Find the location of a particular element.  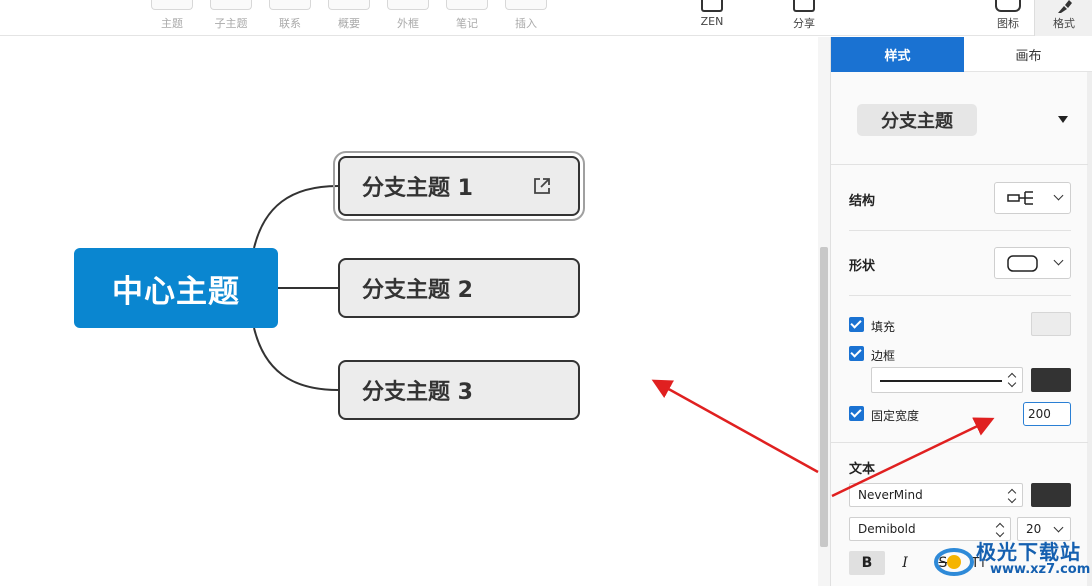

font-weight-value: Demibold is located at coordinates (887, 529).